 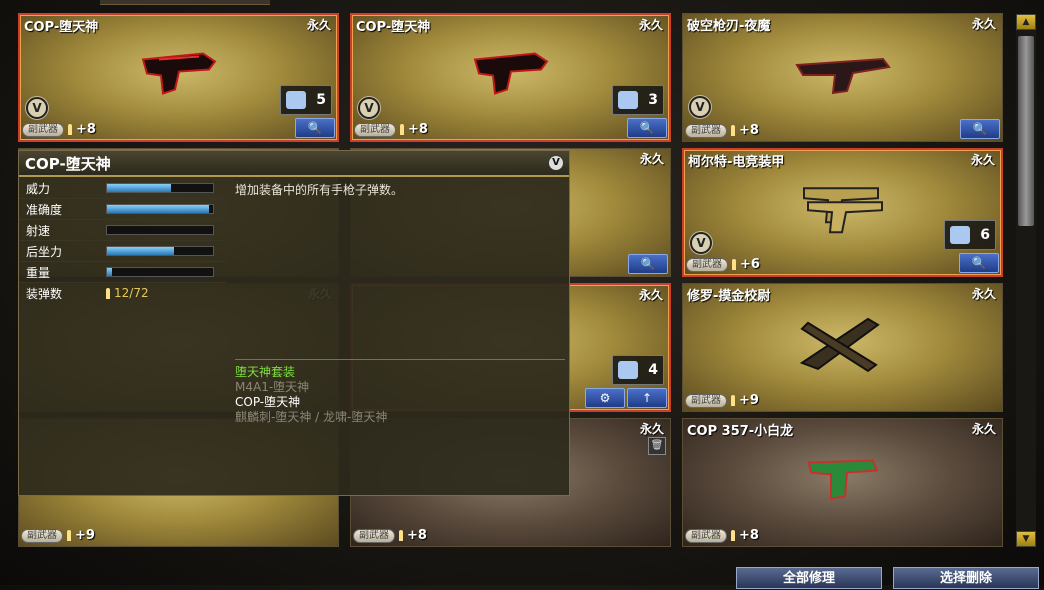 What do you see at coordinates (1026, 280) in the screenshot?
I see `scrollbar: ▲ ▼` at bounding box center [1026, 280].